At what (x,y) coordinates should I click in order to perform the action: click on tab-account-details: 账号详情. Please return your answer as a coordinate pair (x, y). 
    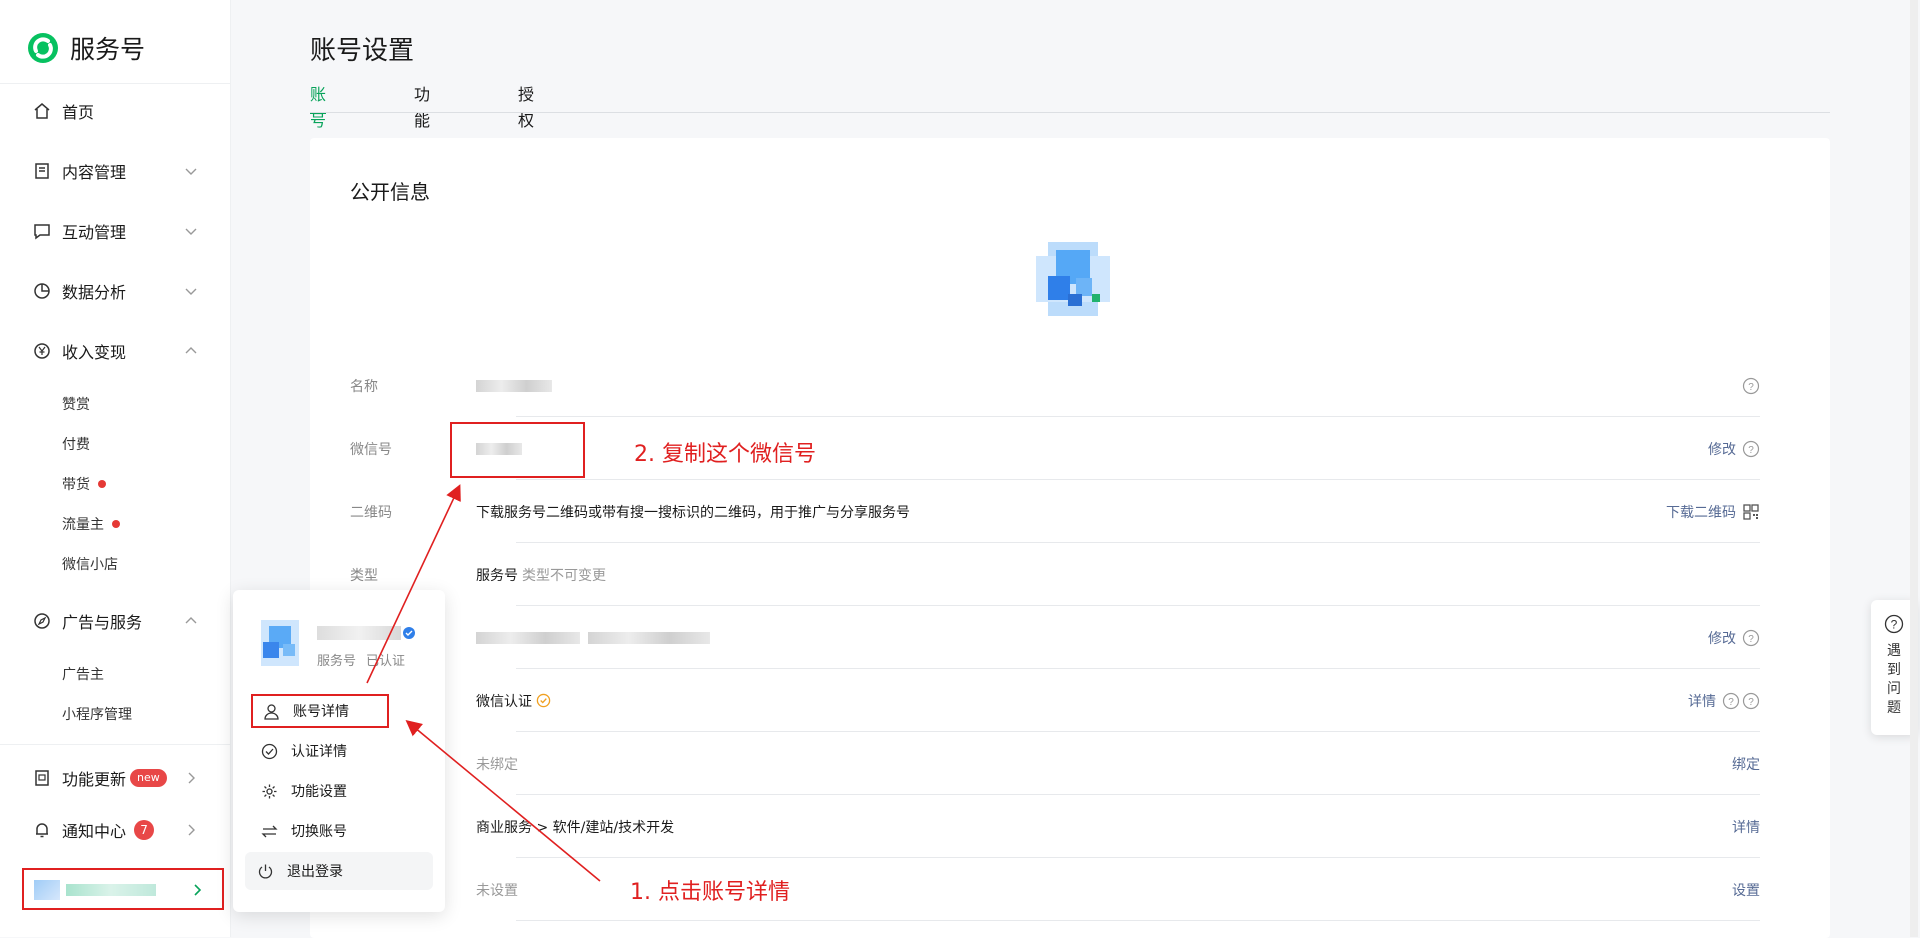
    Looking at the image, I should click on (318, 132).